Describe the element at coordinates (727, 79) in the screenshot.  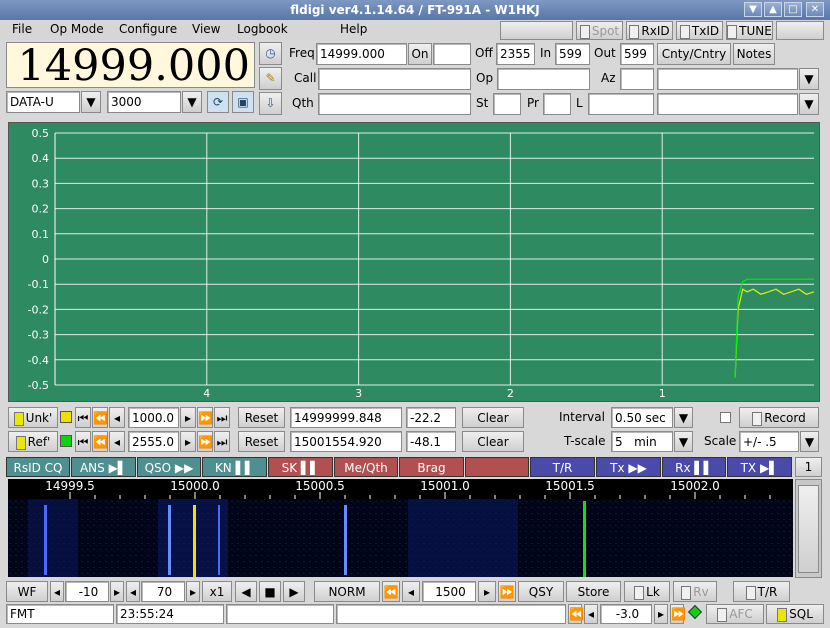
I see `country-select` at that location.